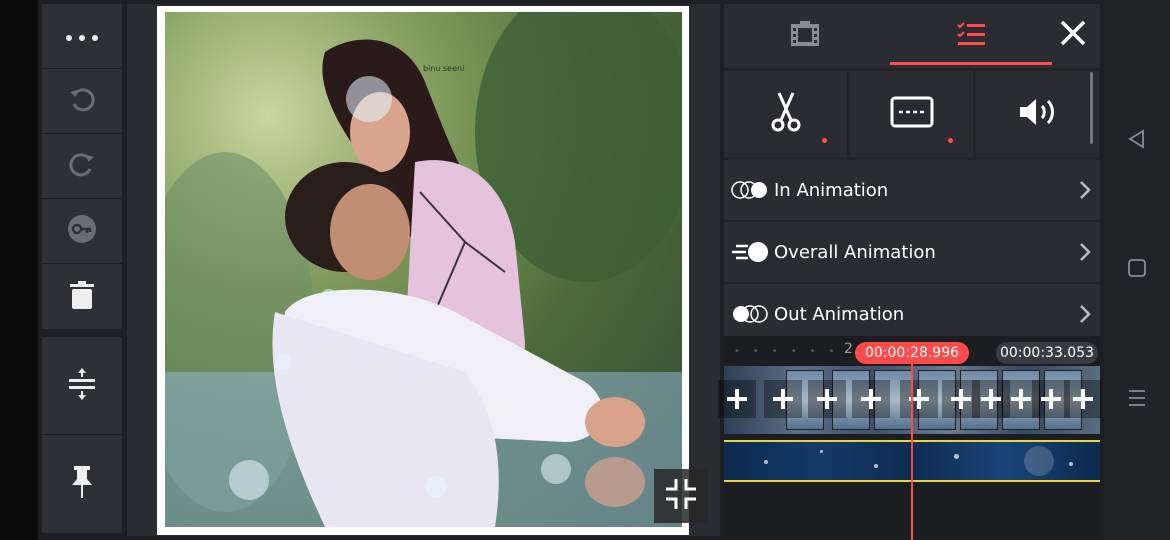 The width and height of the screenshot is (1170, 540). Describe the element at coordinates (839, 314) in the screenshot. I see `out-animation-label: Out Animation` at that location.